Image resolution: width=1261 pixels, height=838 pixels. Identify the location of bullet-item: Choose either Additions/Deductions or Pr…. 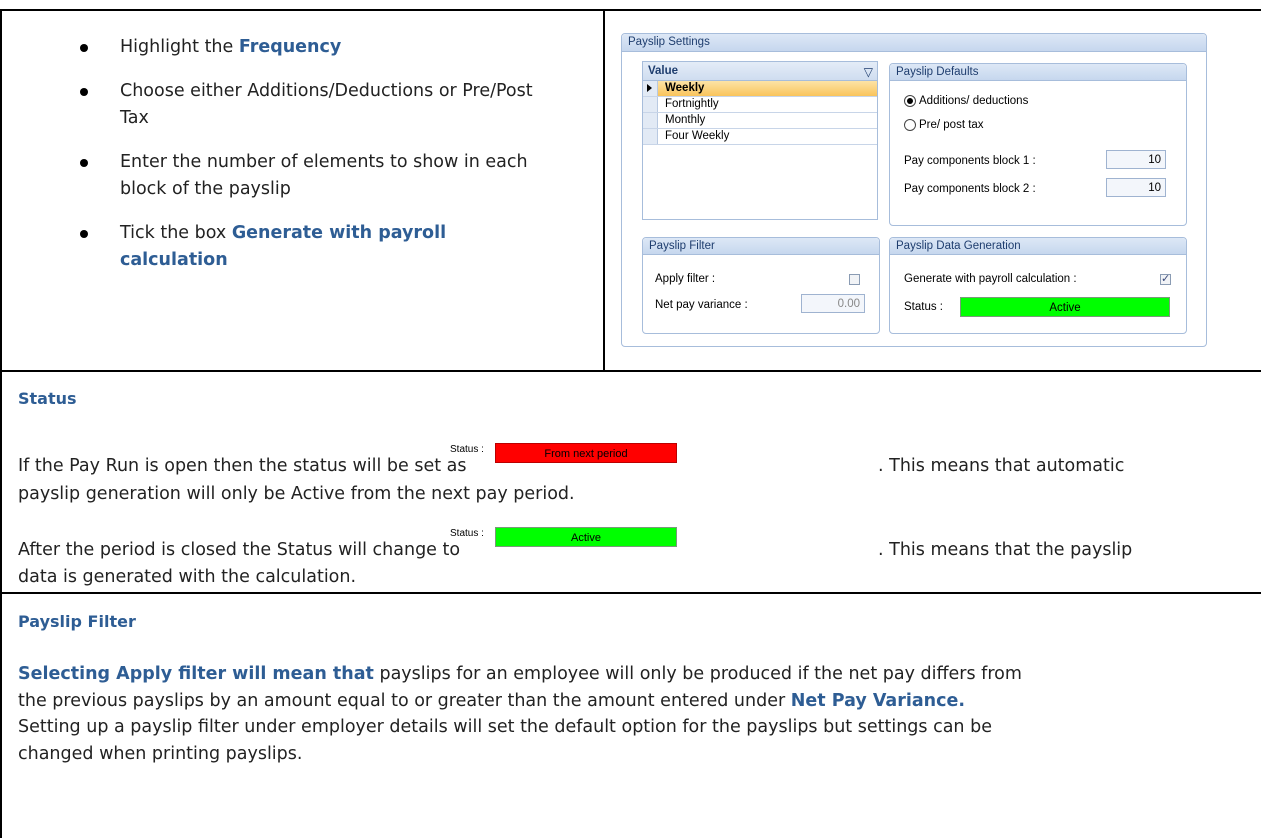
(315, 105).